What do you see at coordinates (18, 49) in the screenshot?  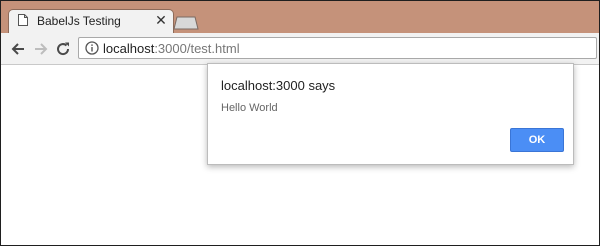 I see `back-arrow-icon` at bounding box center [18, 49].